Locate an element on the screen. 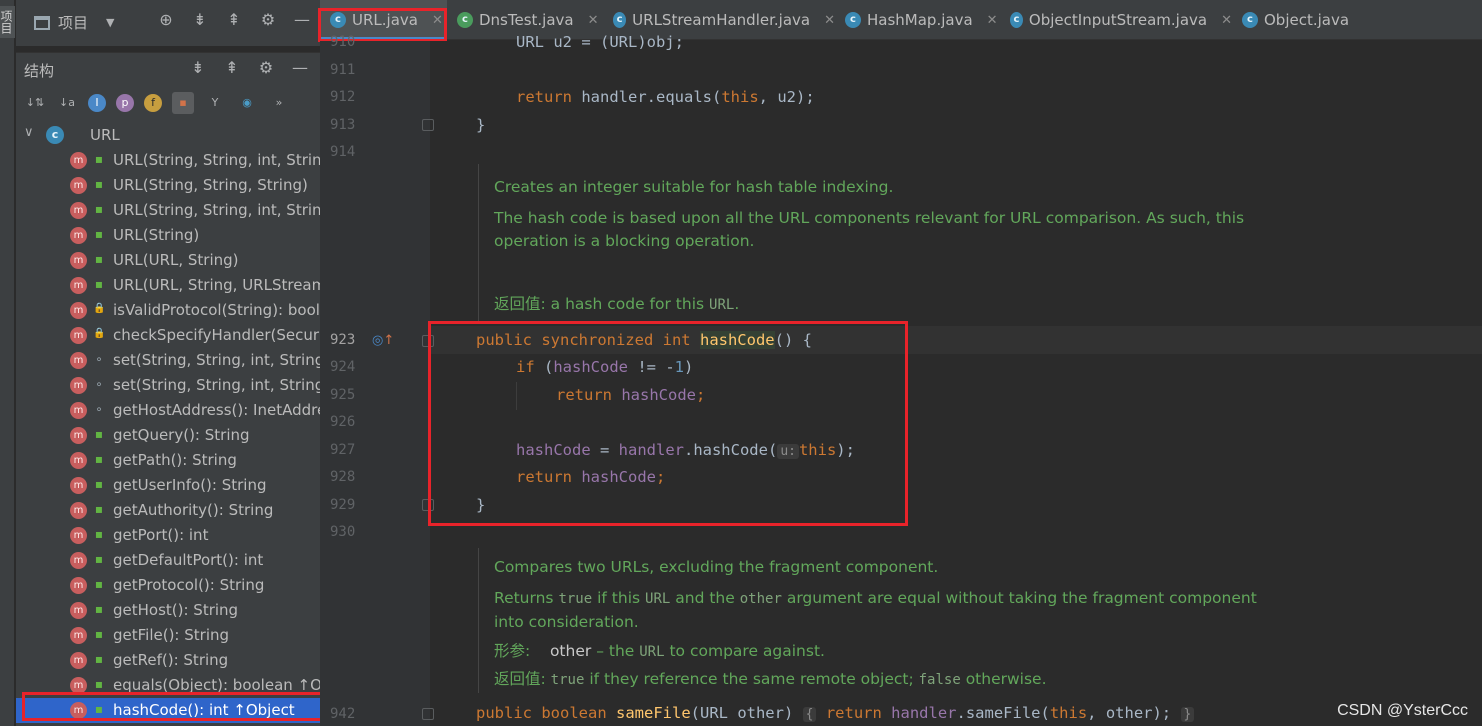 Image resolution: width=1482 pixels, height=726 pixels. member-label: getPath(): String is located at coordinates (175, 460).